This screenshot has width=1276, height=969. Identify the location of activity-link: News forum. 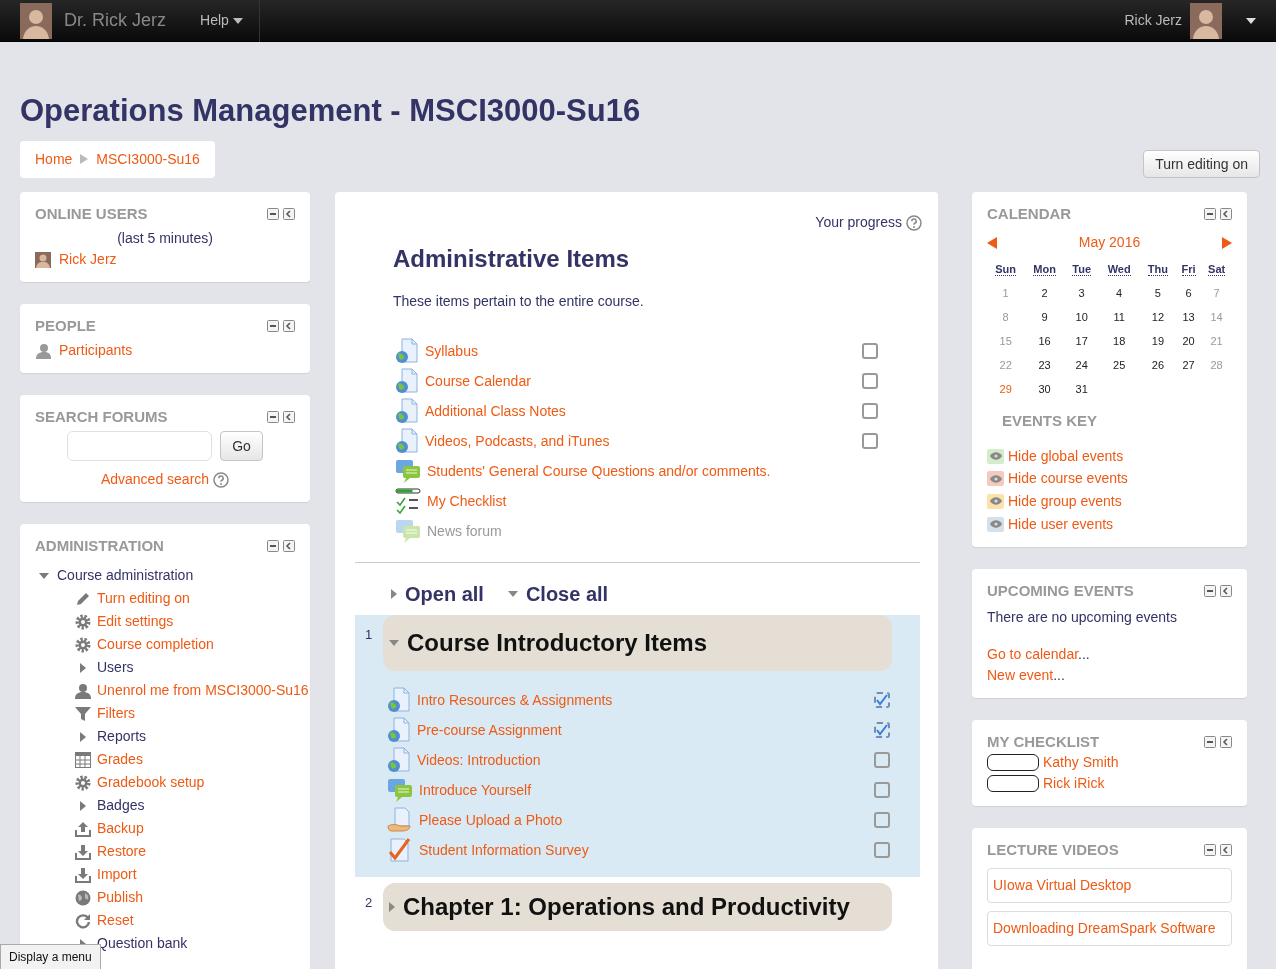
(464, 531).